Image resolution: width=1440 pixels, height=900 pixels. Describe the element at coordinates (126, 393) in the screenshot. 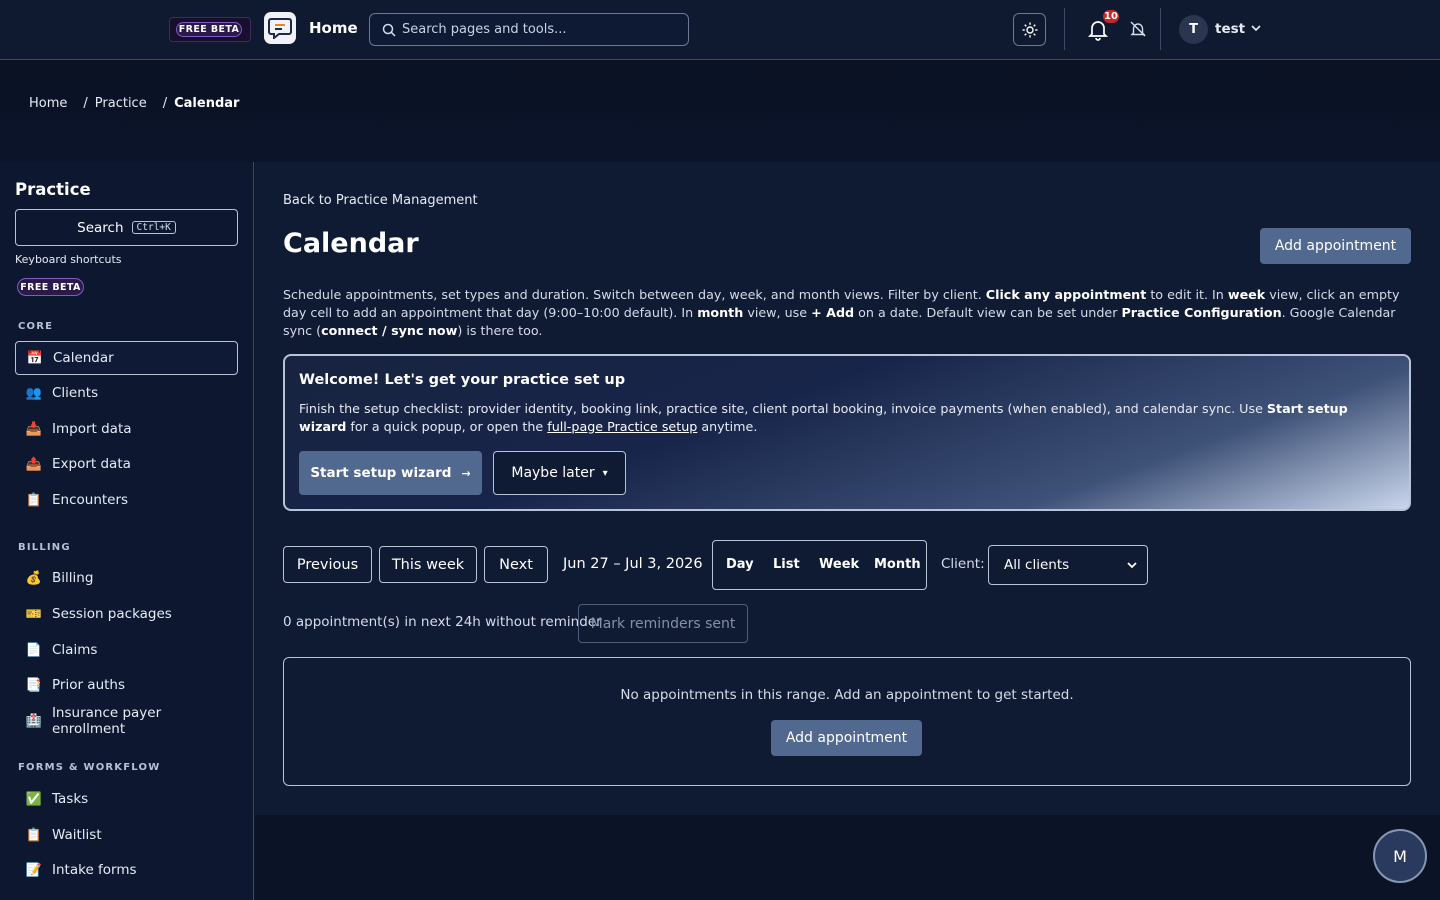

I see `sidebar-item-clients: 👥 Clients` at that location.